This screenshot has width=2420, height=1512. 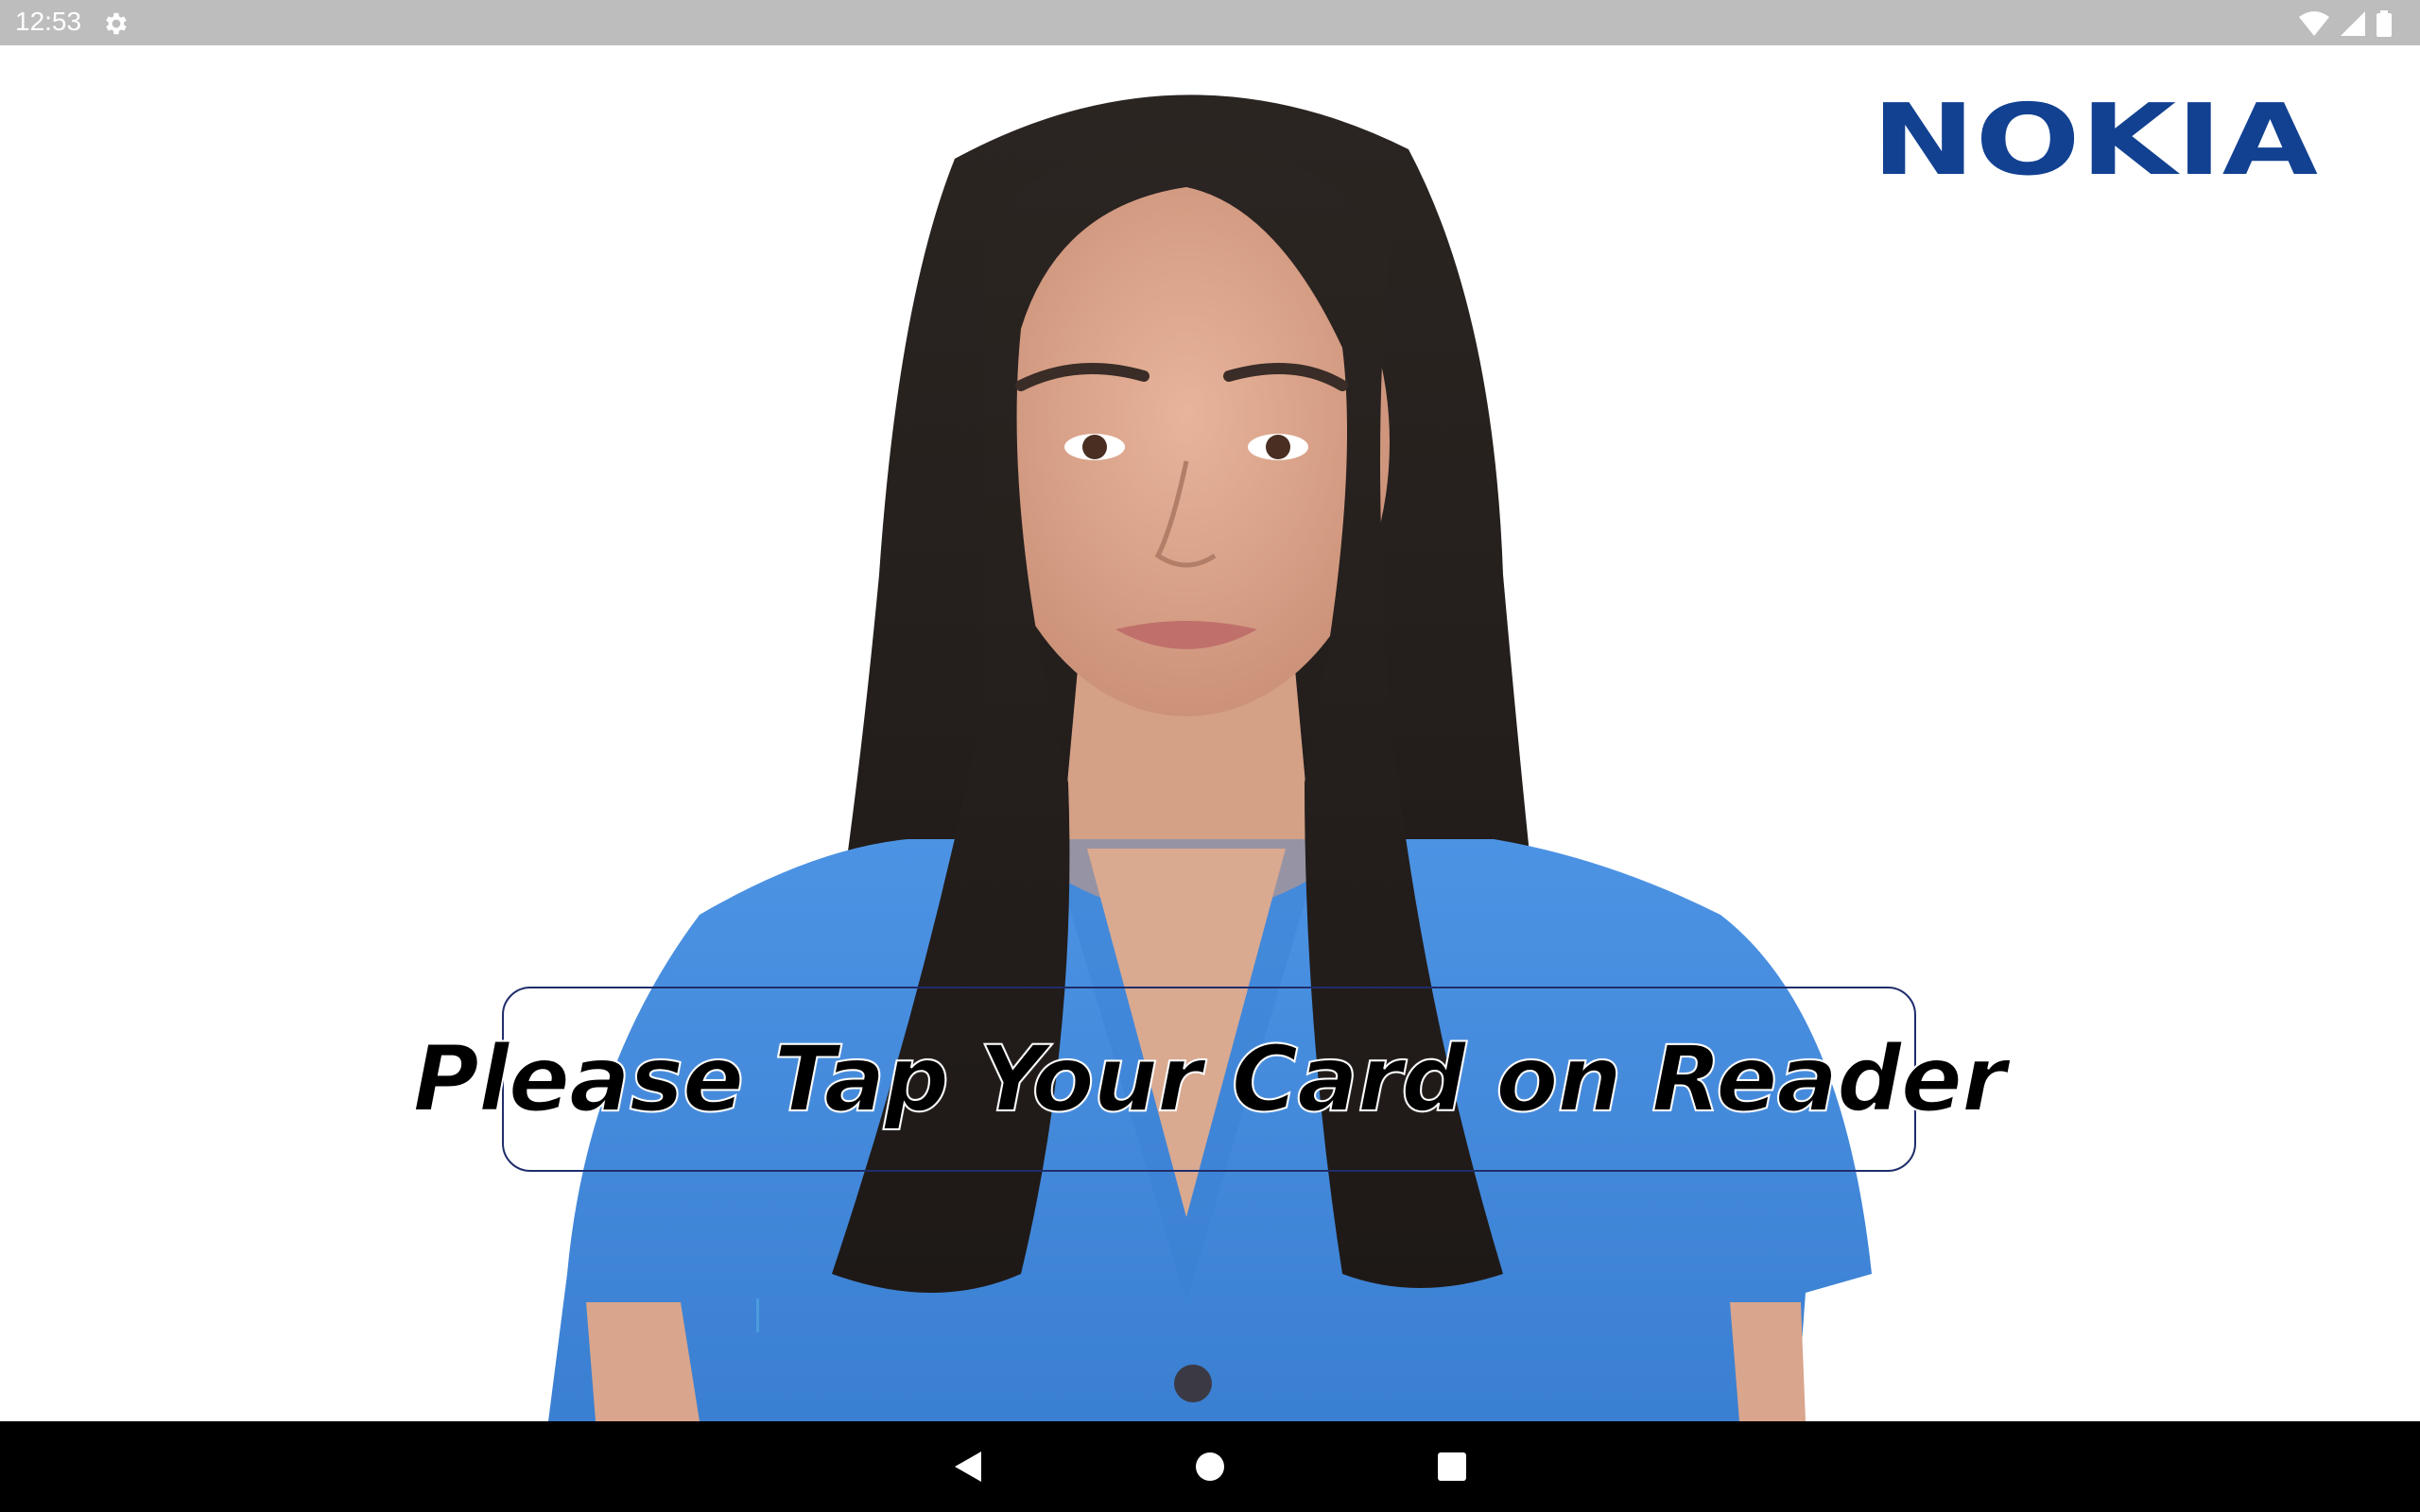 What do you see at coordinates (1210, 22) in the screenshot?
I see `status-bar: 12:53` at bounding box center [1210, 22].